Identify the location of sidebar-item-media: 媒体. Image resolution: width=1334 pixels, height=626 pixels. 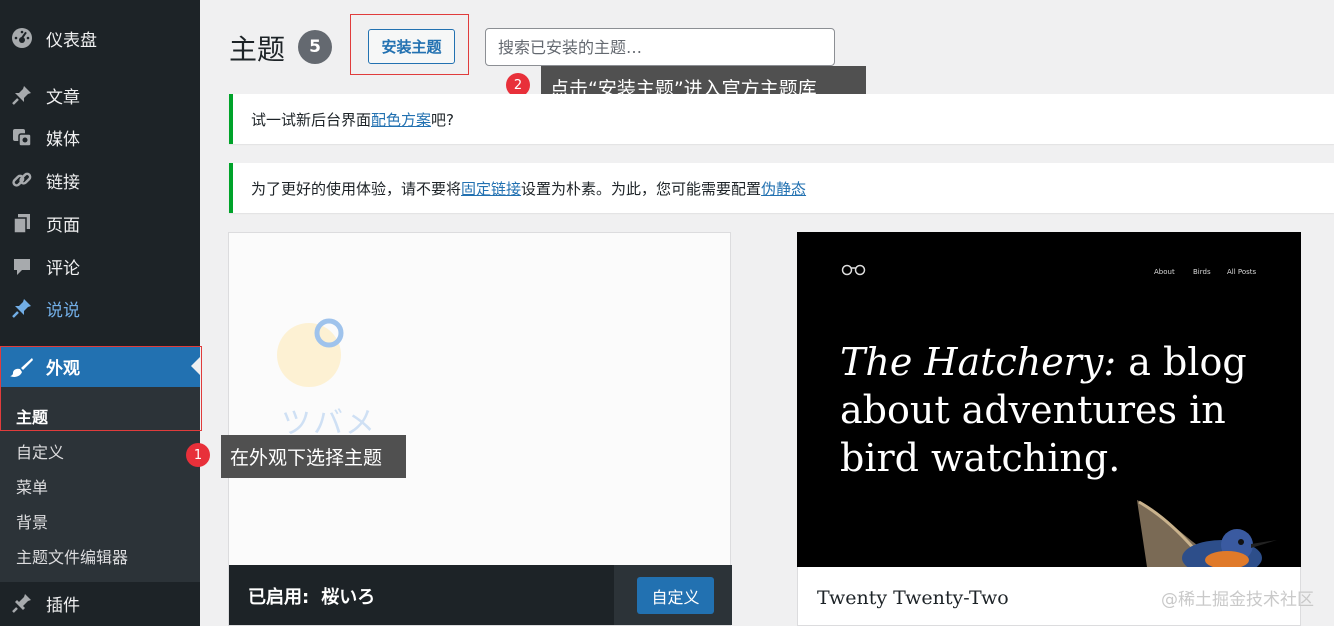
(100, 137).